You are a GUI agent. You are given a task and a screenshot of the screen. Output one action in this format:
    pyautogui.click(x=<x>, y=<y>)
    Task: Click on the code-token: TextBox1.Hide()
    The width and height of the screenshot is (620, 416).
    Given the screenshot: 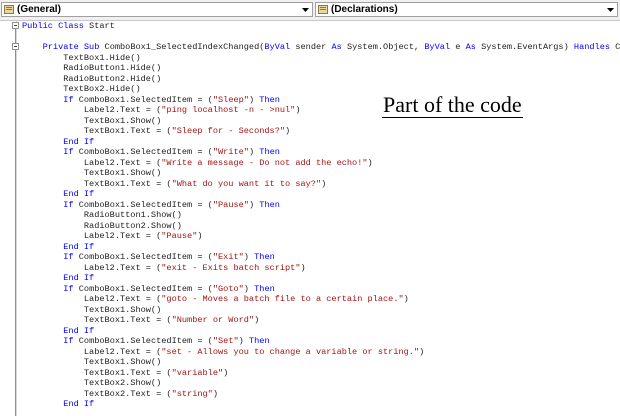 What is the action you would take?
    pyautogui.click(x=81, y=57)
    